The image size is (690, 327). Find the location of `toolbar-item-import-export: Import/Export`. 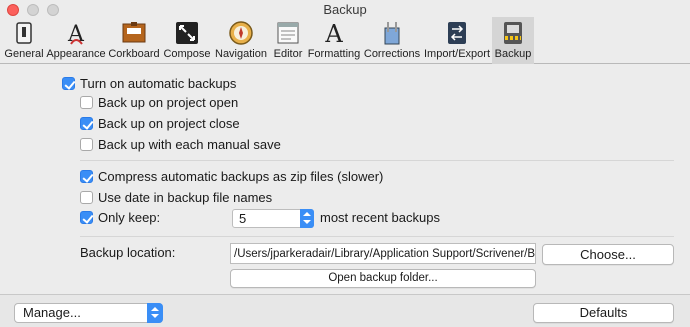

toolbar-item-import-export: Import/Export is located at coordinates (457, 40).